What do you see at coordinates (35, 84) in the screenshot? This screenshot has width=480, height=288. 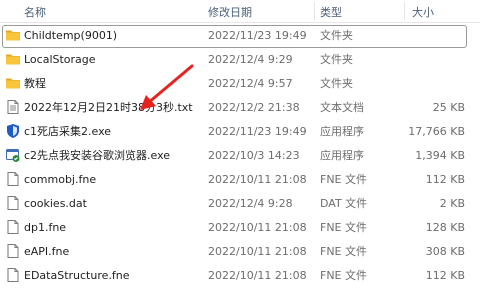 I see `file-name: 教程` at bounding box center [35, 84].